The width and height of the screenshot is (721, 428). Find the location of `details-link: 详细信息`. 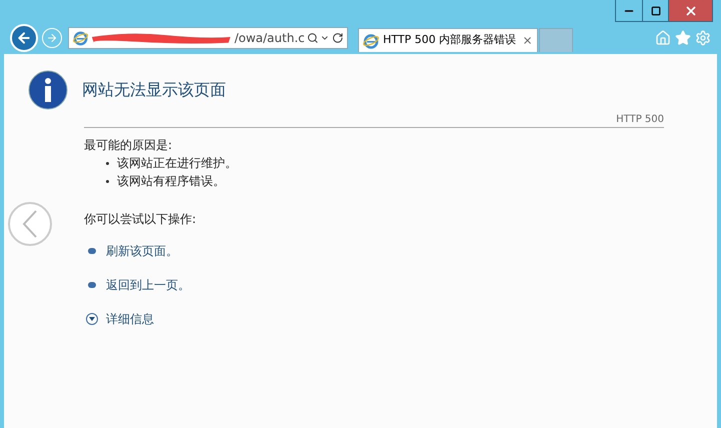

details-link: 详细信息 is located at coordinates (130, 319).